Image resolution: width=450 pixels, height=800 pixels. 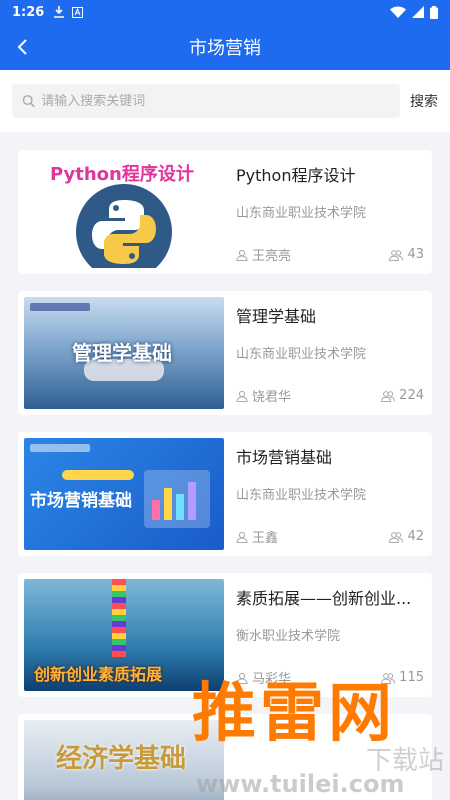 I want to click on student-count: 224, so click(x=402, y=395).